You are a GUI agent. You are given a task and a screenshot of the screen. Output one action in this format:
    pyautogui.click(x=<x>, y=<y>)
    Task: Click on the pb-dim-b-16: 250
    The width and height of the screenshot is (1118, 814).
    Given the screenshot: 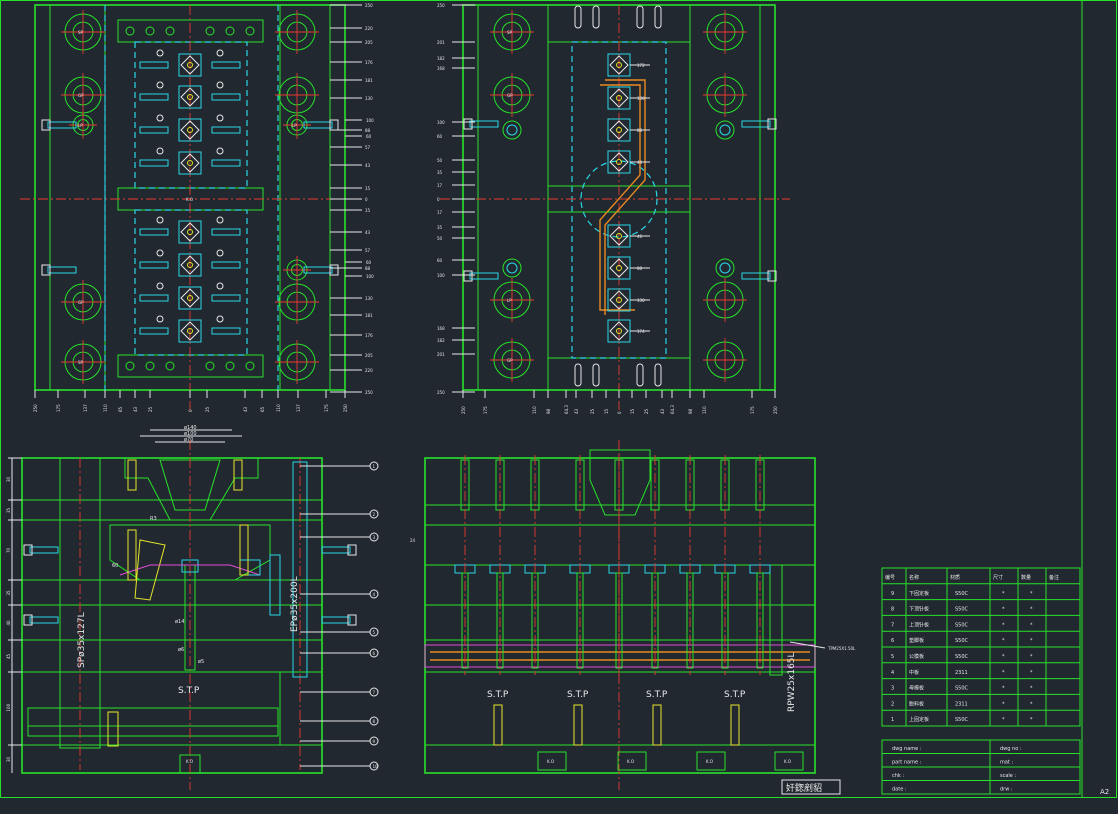 What is the action you would take?
    pyautogui.click(x=775, y=410)
    